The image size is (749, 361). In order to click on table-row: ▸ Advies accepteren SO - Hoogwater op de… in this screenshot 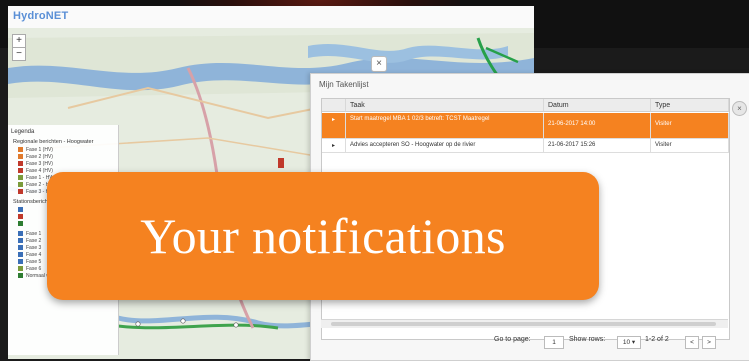, I will do `click(525, 146)`.